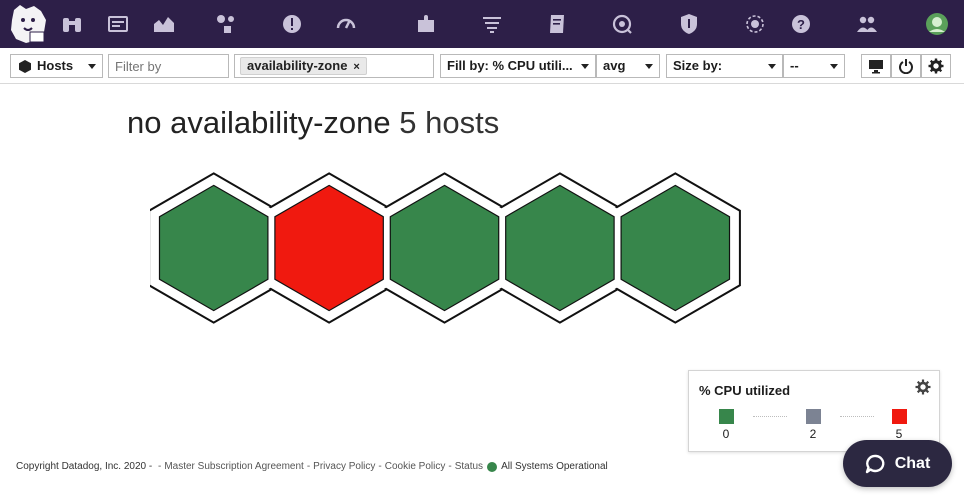 The image size is (964, 495). Describe the element at coordinates (226, 24) in the screenshot. I see `infrastructure-icon` at that location.